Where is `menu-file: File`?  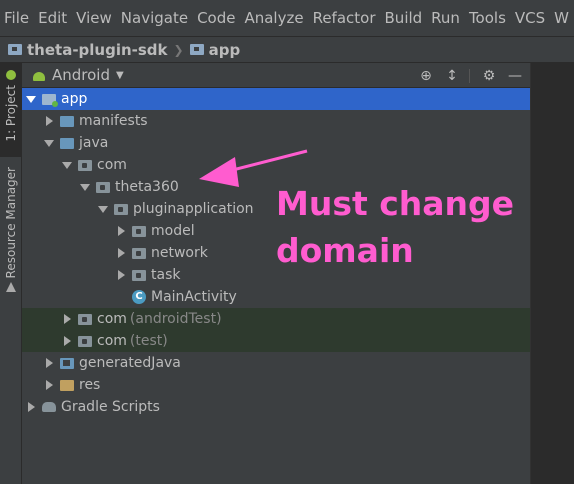 menu-file: File is located at coordinates (16, 18).